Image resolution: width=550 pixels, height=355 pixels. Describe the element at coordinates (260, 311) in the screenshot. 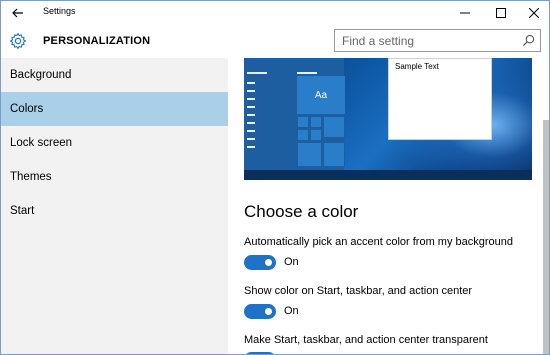

I see `show-color-toggle` at that location.